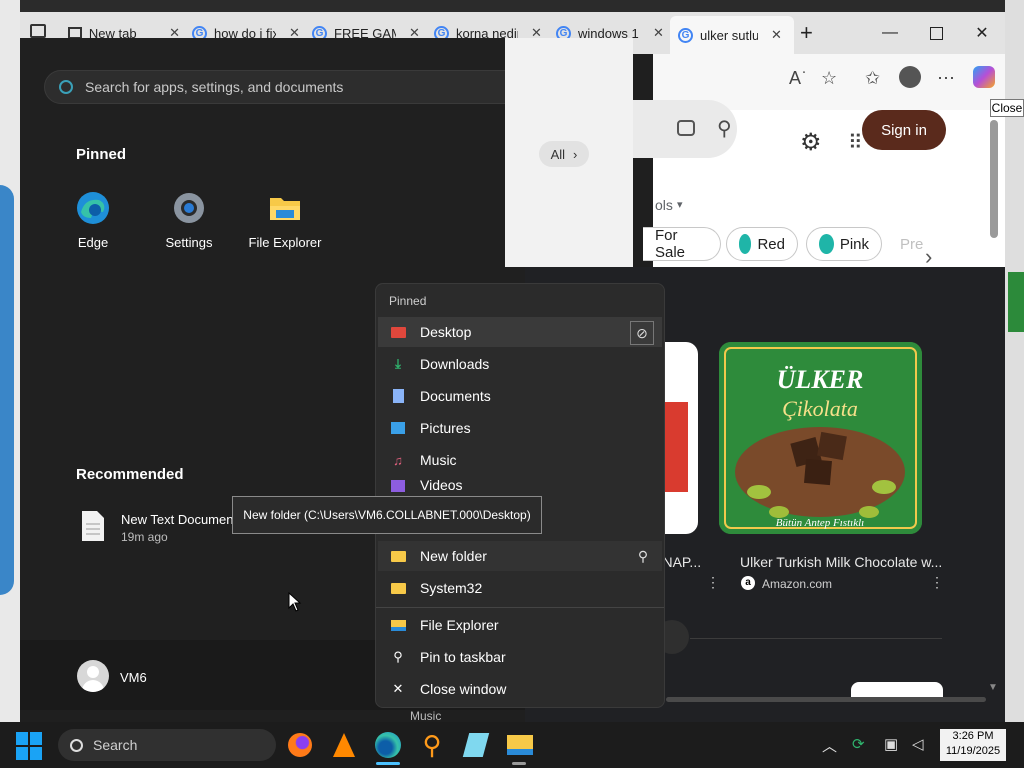 The image size is (1024, 768). Describe the element at coordinates (795, 78) in the screenshot. I see `read-aloud-icon: A͘` at that location.